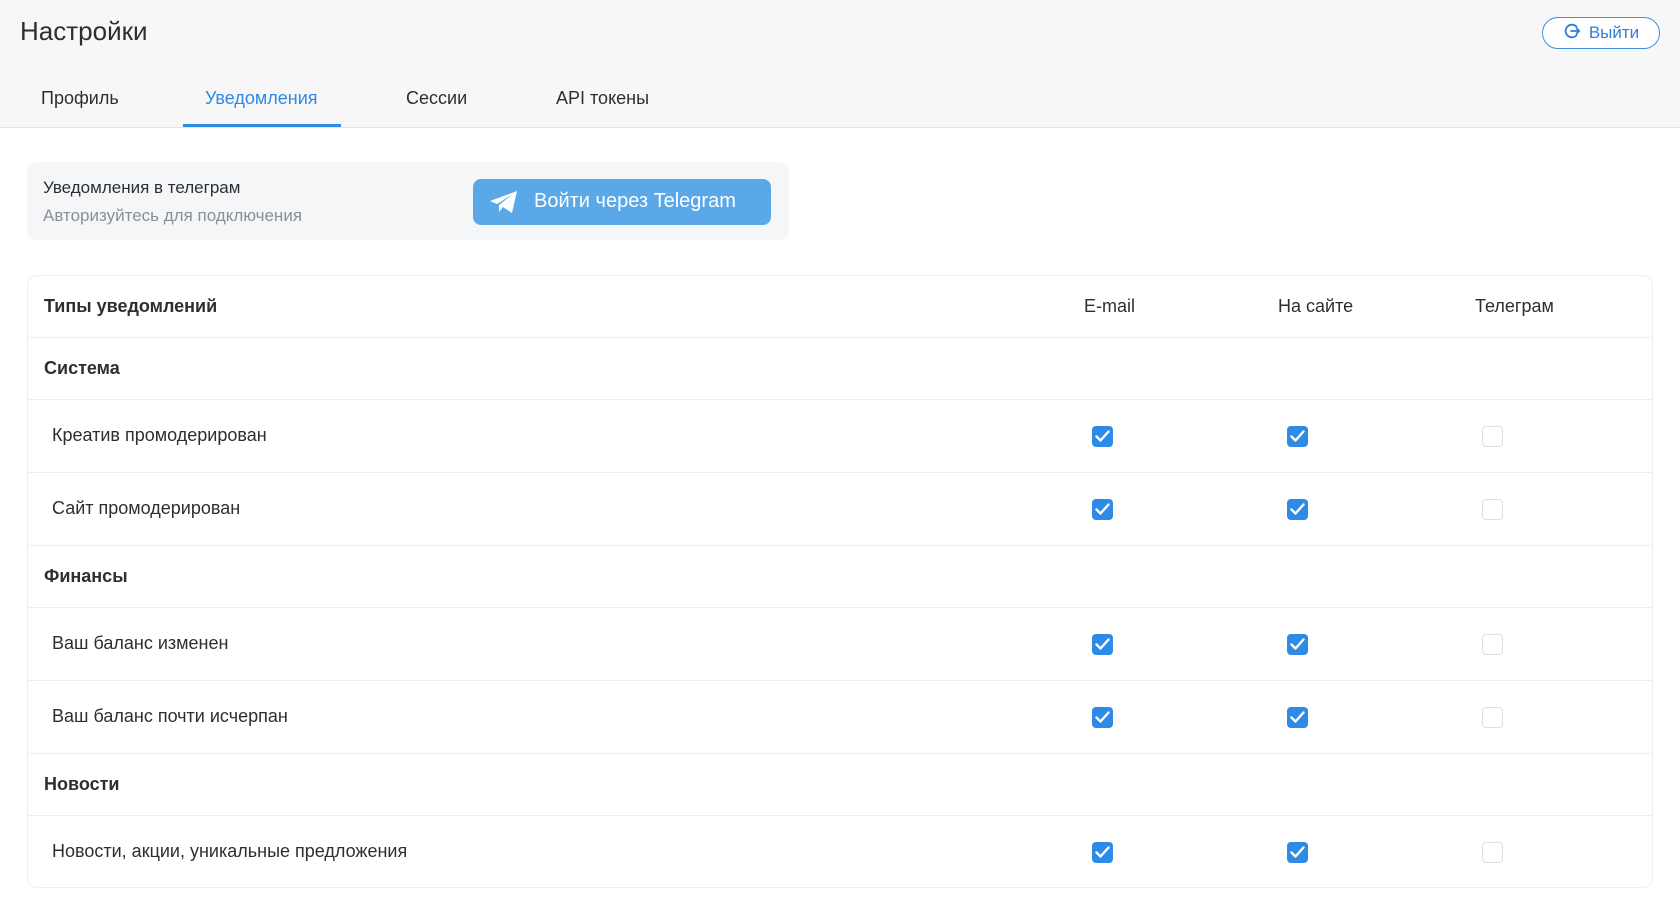  Describe the element at coordinates (1572, 33) in the screenshot. I see `logout-icon` at that location.